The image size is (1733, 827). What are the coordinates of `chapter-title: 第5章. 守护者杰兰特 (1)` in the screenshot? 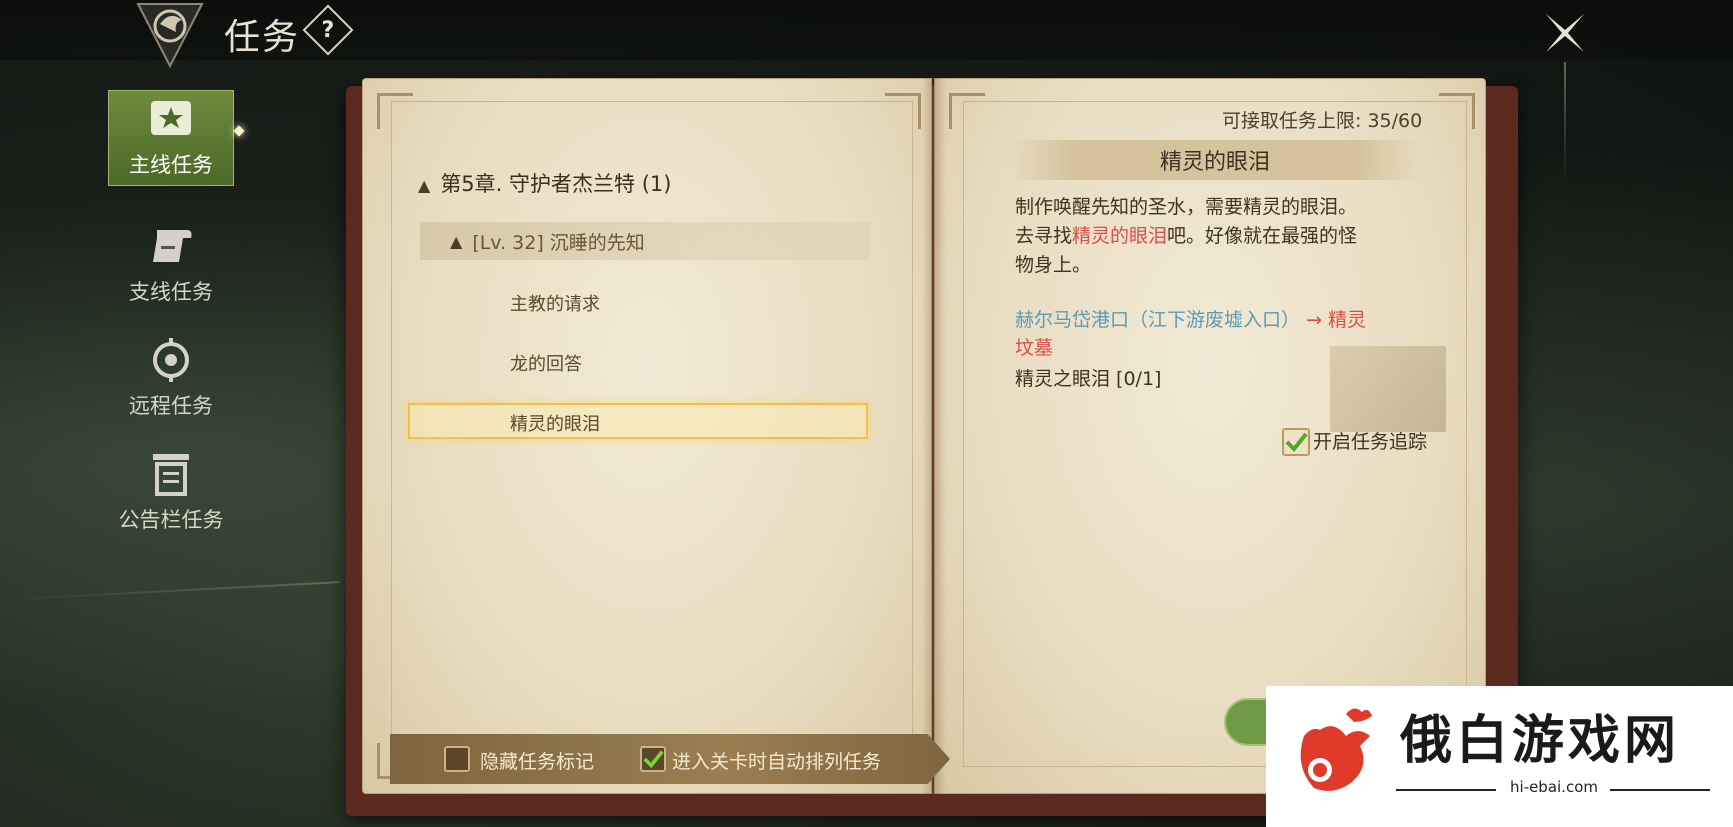 It's located at (556, 184).